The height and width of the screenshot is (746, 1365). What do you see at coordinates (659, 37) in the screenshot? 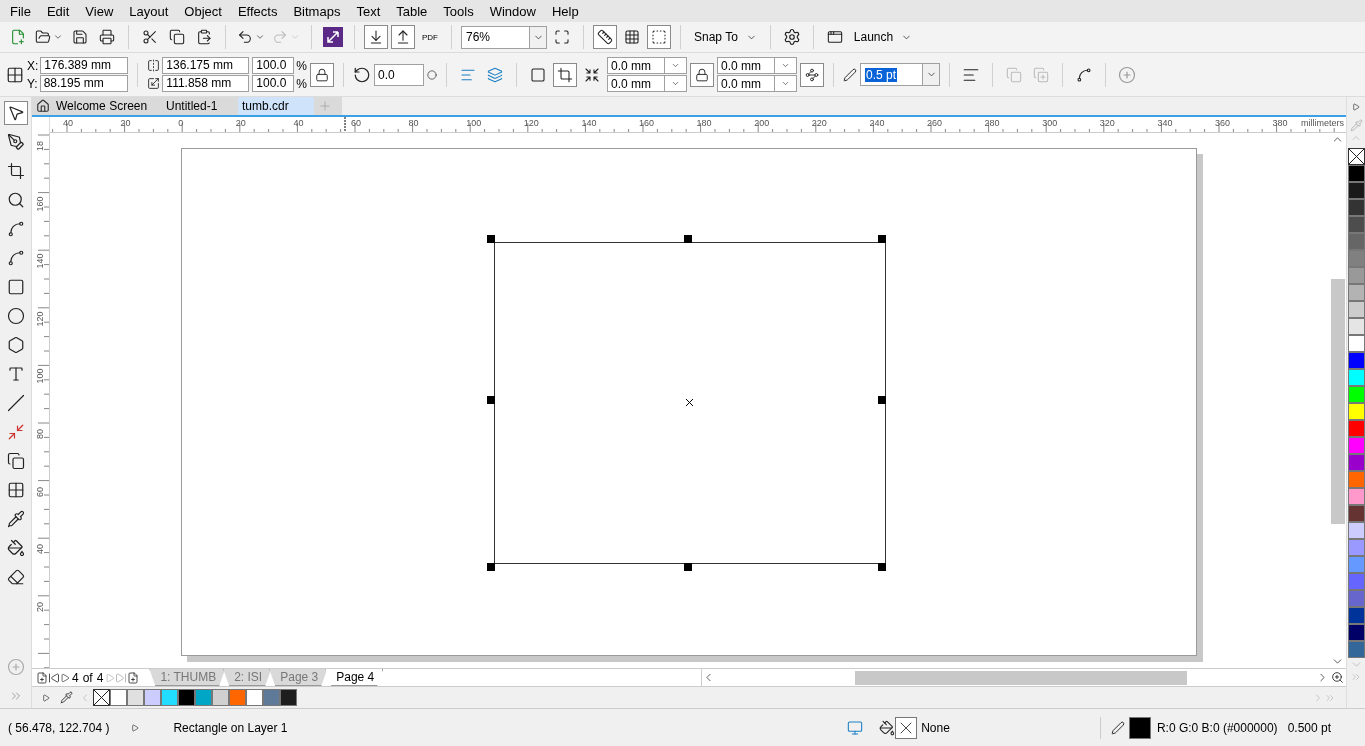
I see `guidelines-icon` at bounding box center [659, 37].